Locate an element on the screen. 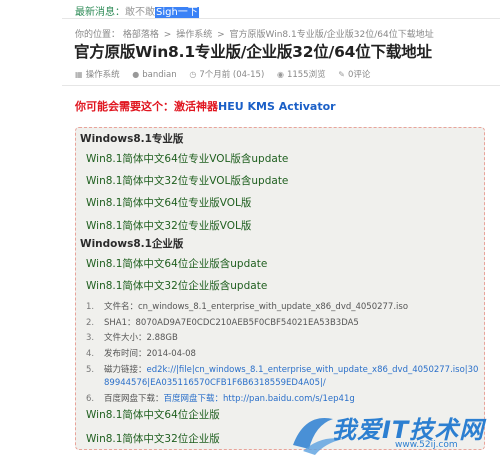 The width and height of the screenshot is (500, 460). page-title: 官方原版Win8.1专业版/企业版32位/64位下载地址 is located at coordinates (253, 52).